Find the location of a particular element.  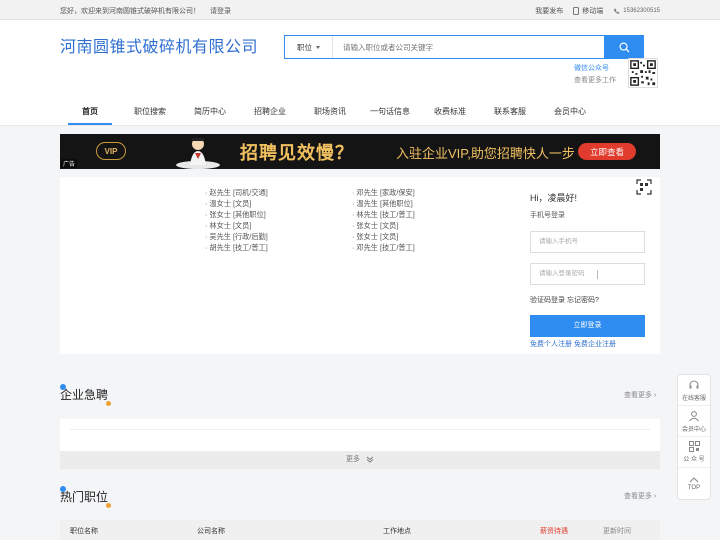

load-more-label: 更多 is located at coordinates (353, 459).